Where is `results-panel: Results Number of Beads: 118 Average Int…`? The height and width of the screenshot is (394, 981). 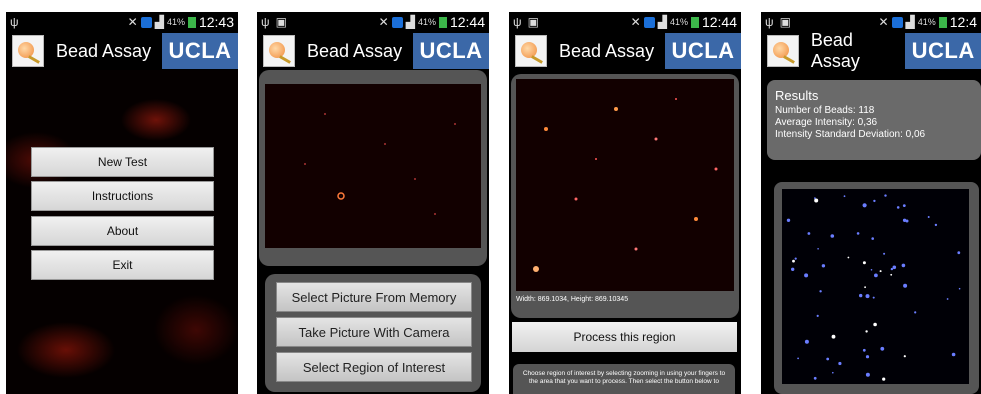 results-panel: Results Number of Beads: 118 Average Int… is located at coordinates (874, 120).